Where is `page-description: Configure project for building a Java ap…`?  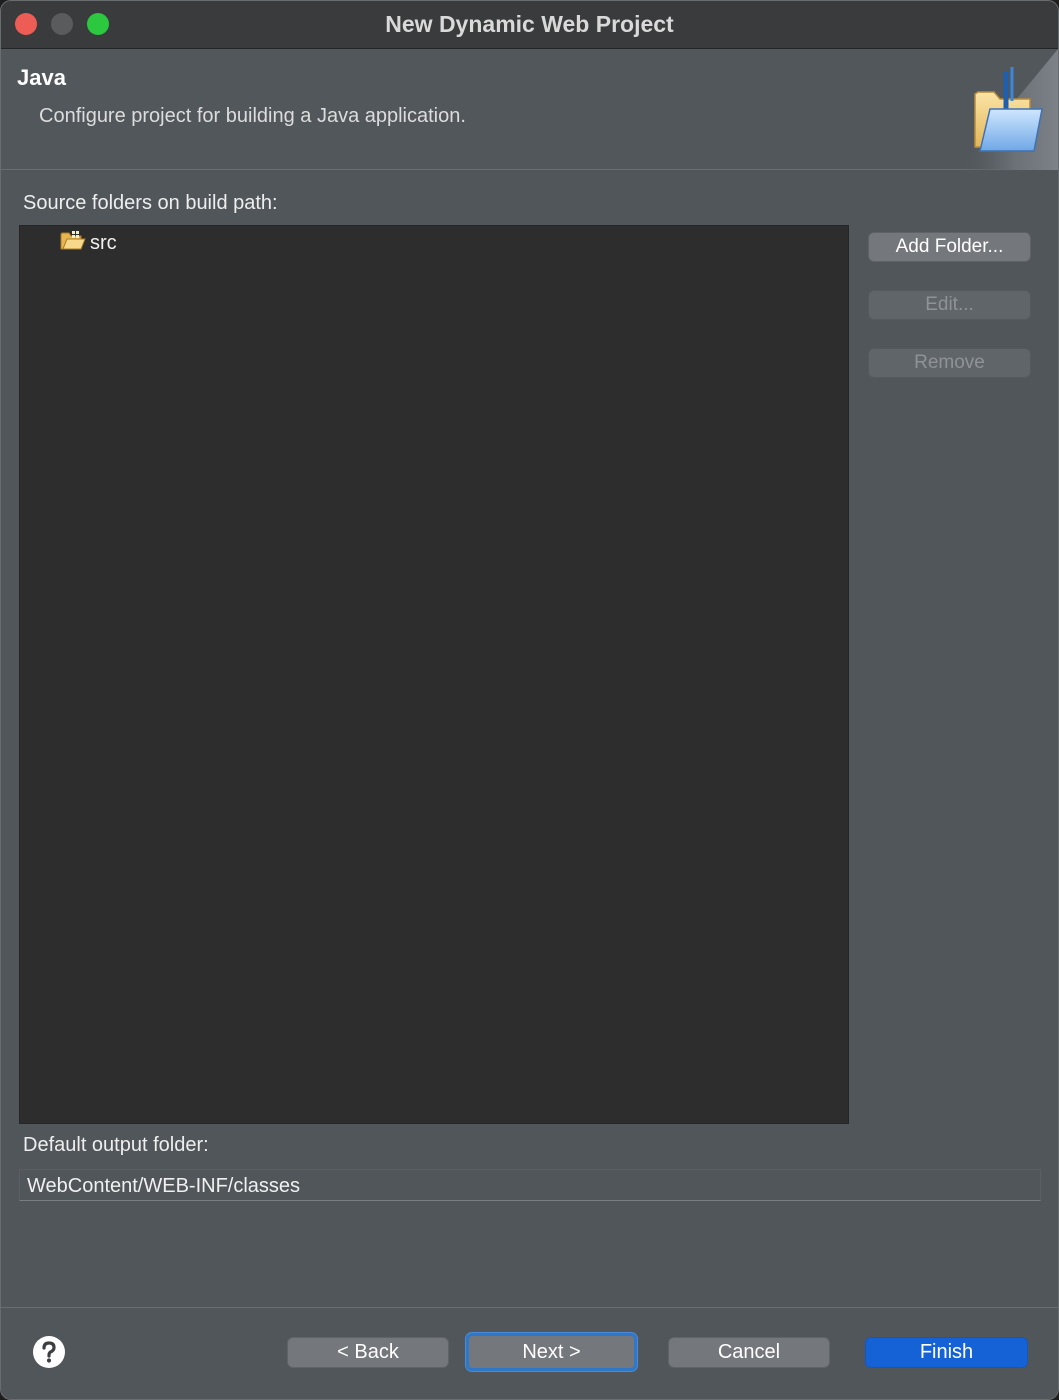 page-description: Configure project for building a Java ap… is located at coordinates (252, 116).